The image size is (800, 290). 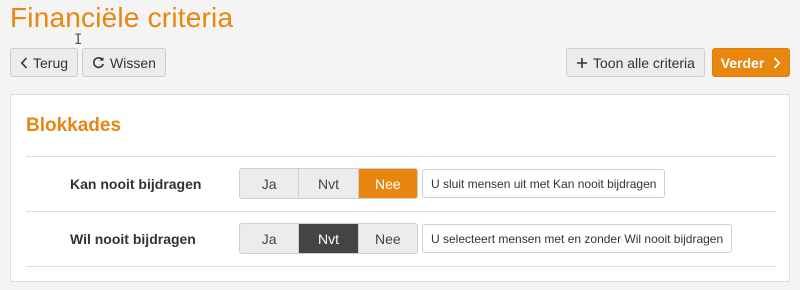 I want to click on criterion-label: Wil nooit bijdragen, so click(x=133, y=239).